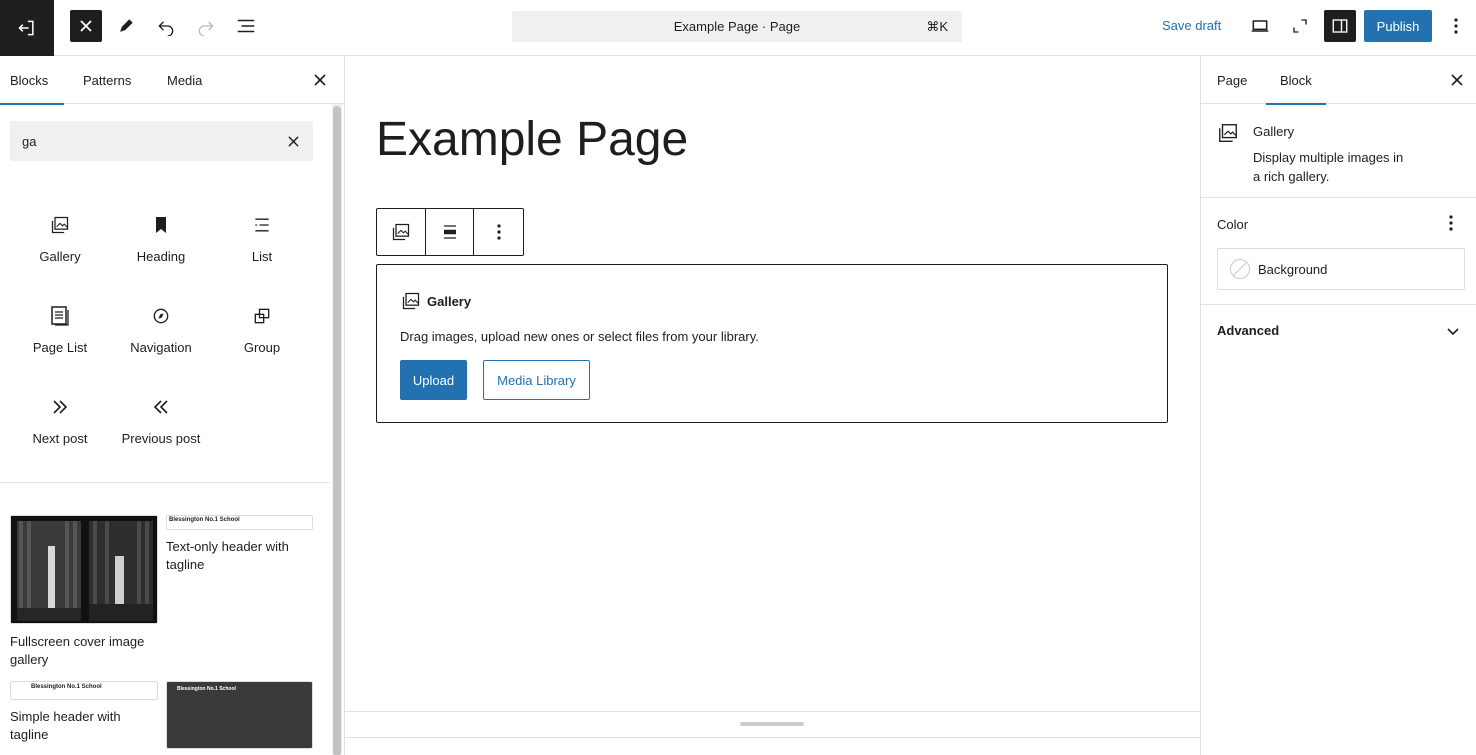  What do you see at coordinates (772, 746) in the screenshot?
I see `editor-footer` at bounding box center [772, 746].